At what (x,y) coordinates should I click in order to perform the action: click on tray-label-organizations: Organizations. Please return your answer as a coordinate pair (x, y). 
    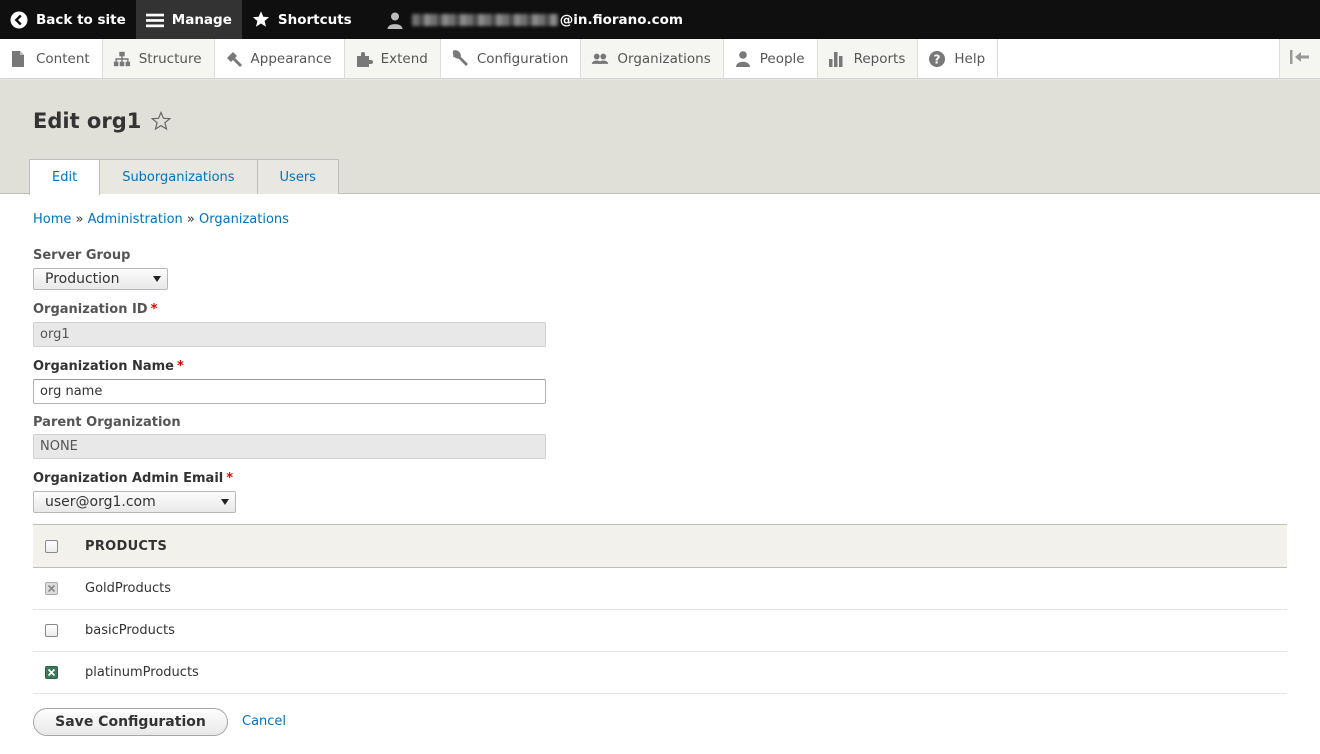
    Looking at the image, I should click on (664, 58).